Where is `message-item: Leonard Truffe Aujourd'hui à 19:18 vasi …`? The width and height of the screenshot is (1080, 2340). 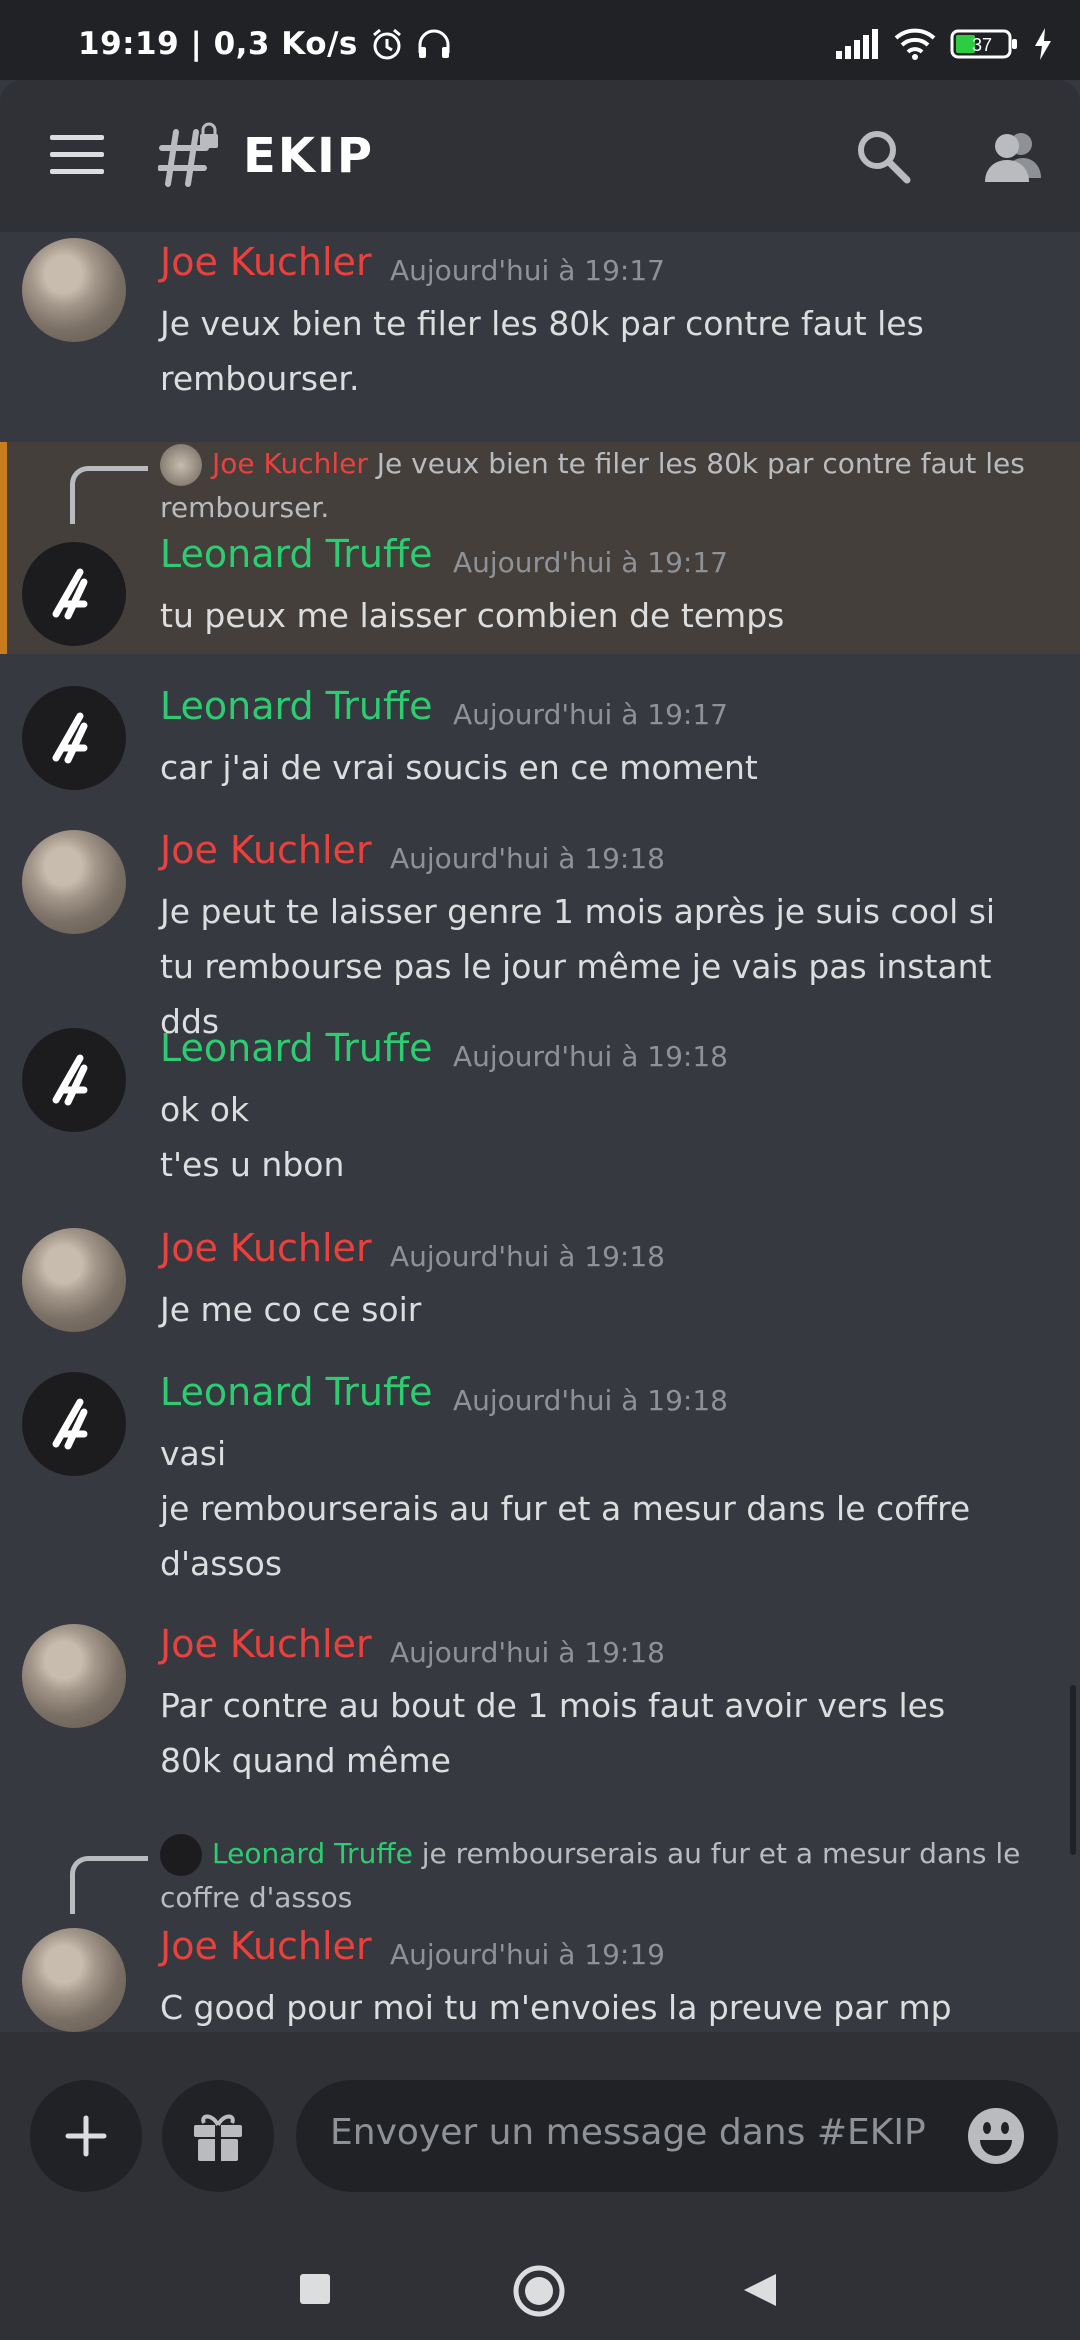 message-item: Leonard Truffe Aujourd'hui à 19:18 vasi … is located at coordinates (540, 1480).